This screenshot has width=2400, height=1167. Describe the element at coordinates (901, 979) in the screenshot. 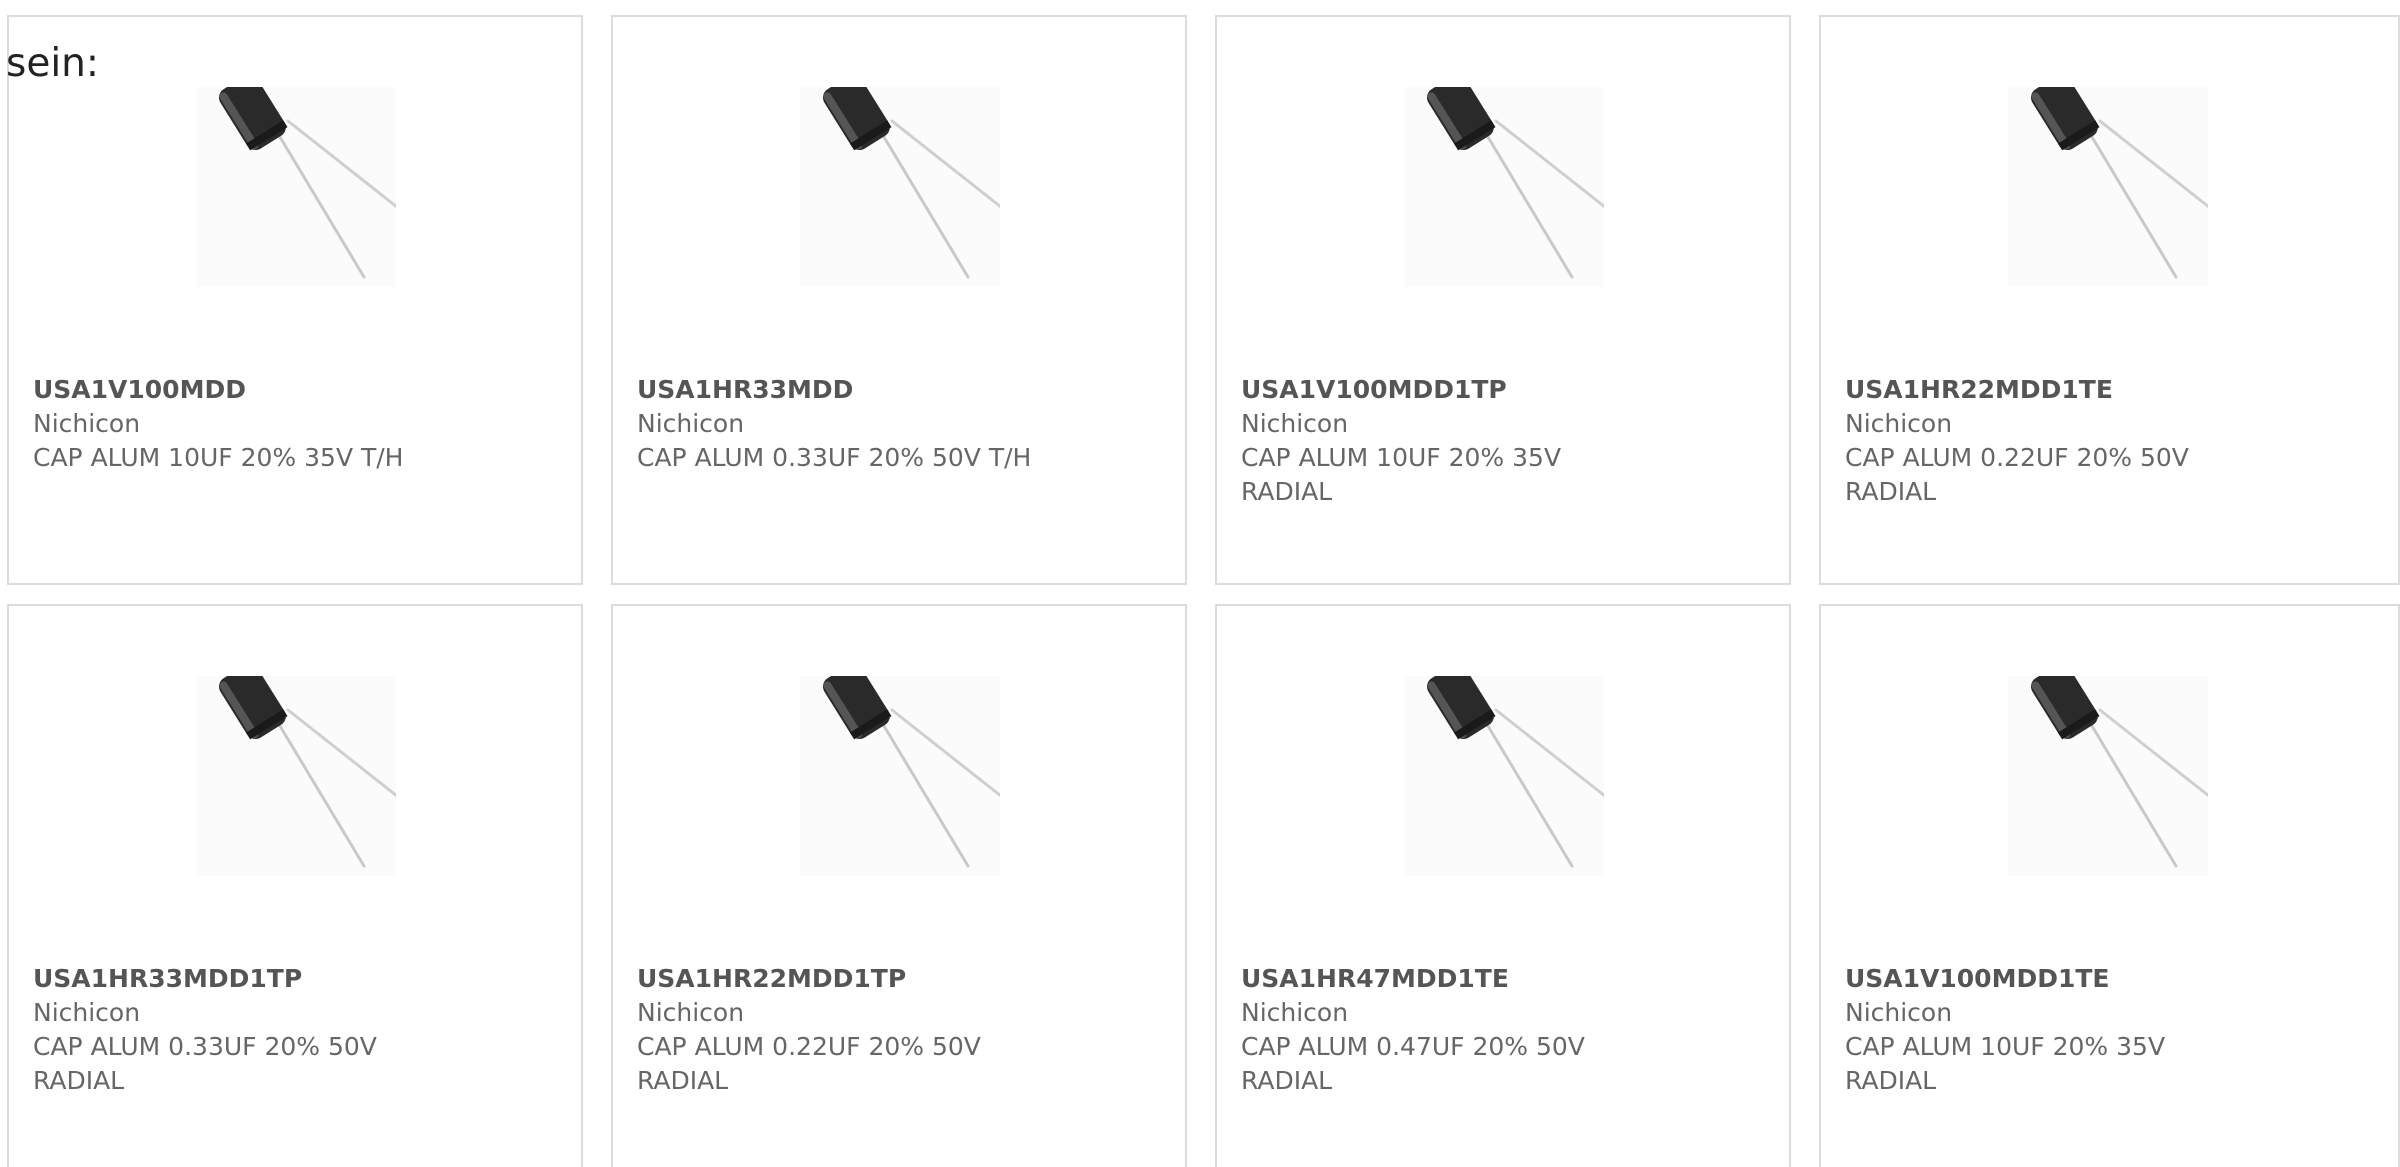

I see `part-number: USA1HR22MDD1TP` at that location.